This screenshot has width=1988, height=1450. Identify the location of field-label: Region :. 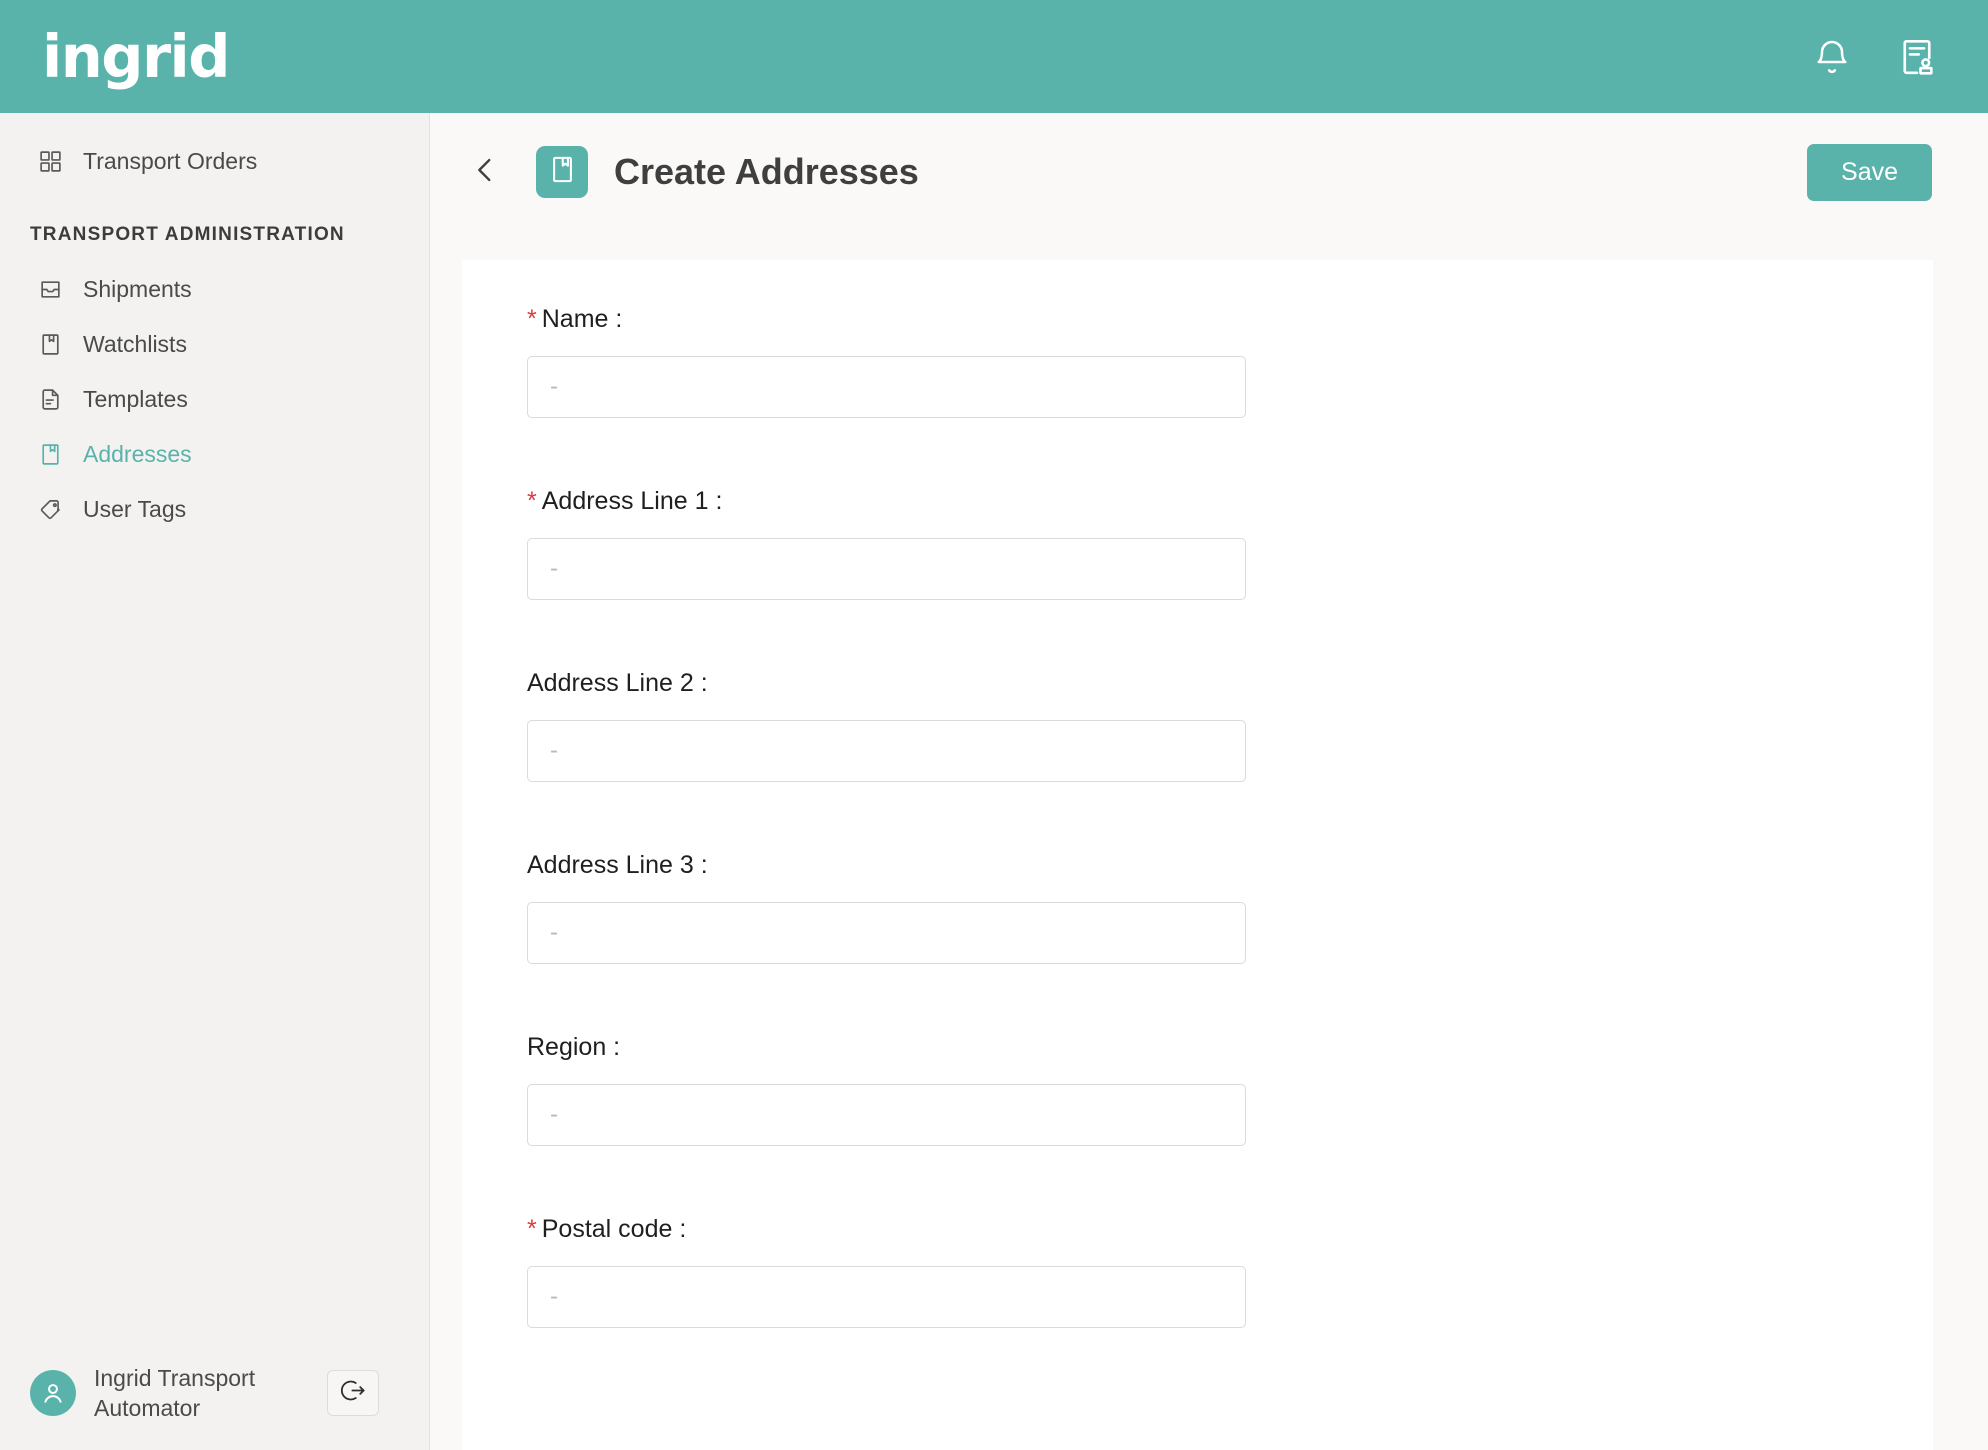
(1230, 1047).